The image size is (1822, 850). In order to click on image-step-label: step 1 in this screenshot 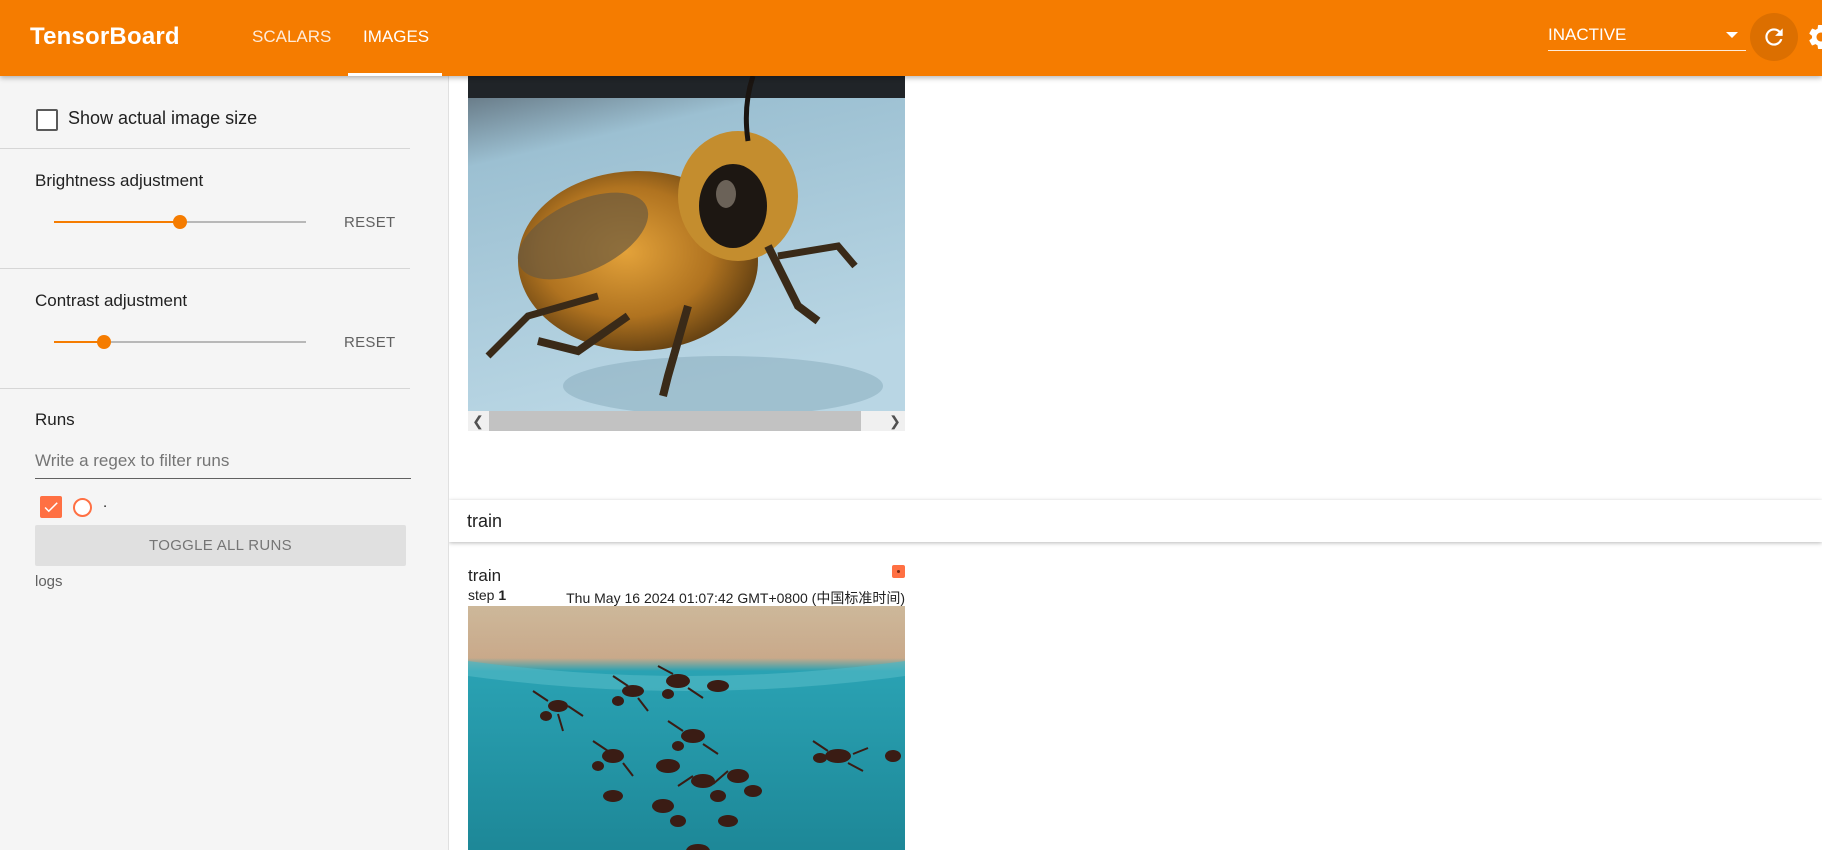, I will do `click(487, 595)`.